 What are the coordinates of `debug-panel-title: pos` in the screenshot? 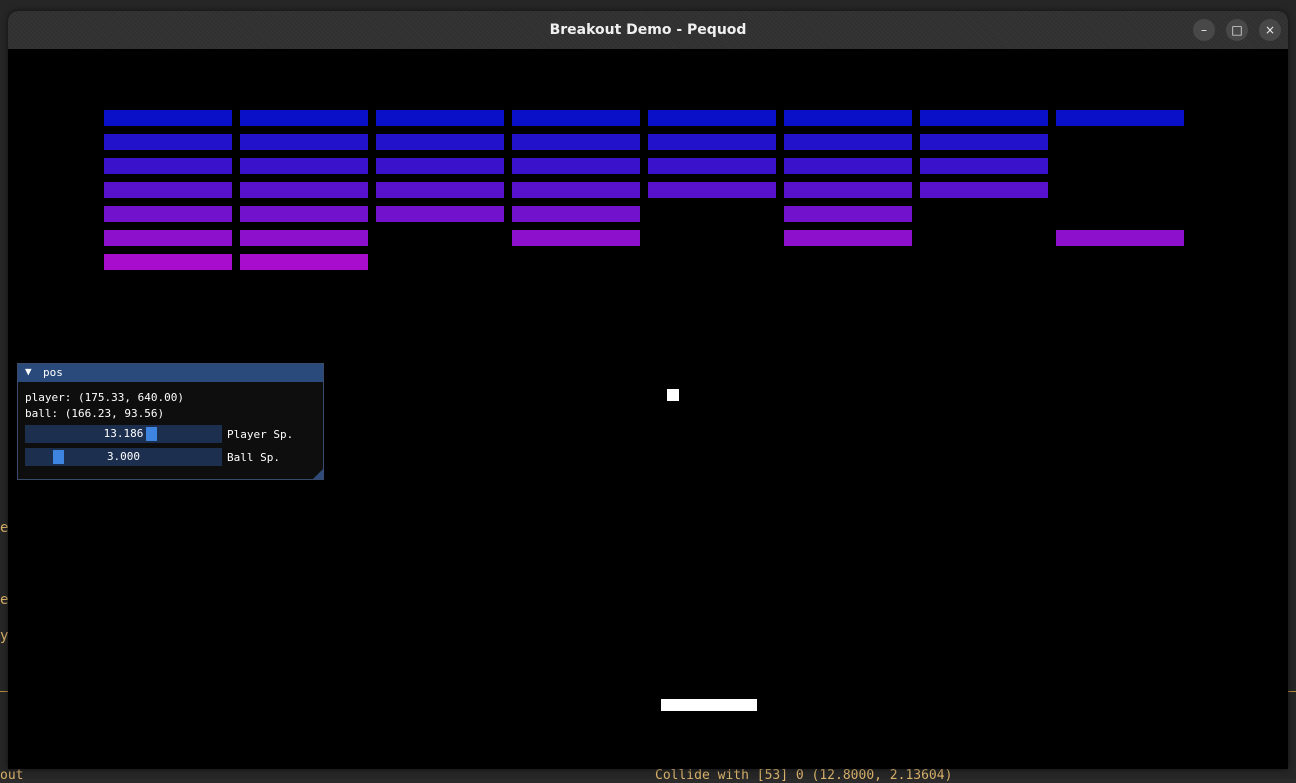 It's located at (53, 372).